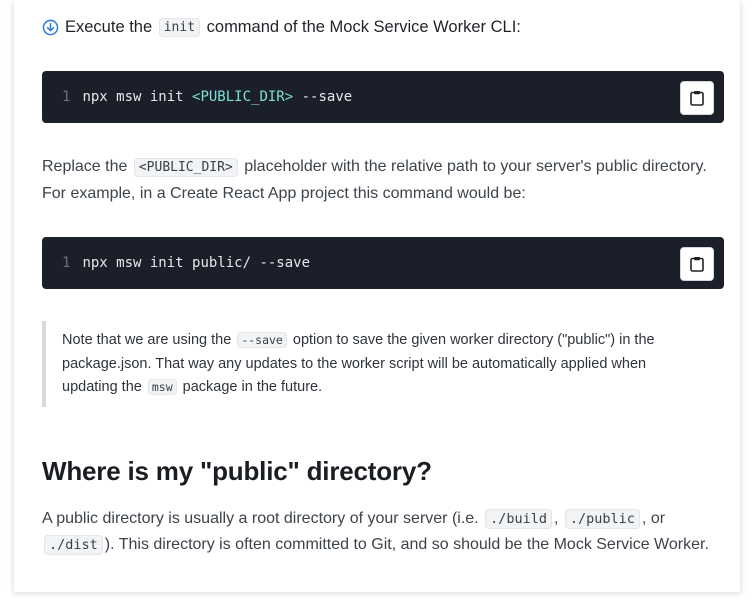 This screenshot has width=754, height=604. Describe the element at coordinates (179, 27) in the screenshot. I see `inline-code-init: init` at that location.